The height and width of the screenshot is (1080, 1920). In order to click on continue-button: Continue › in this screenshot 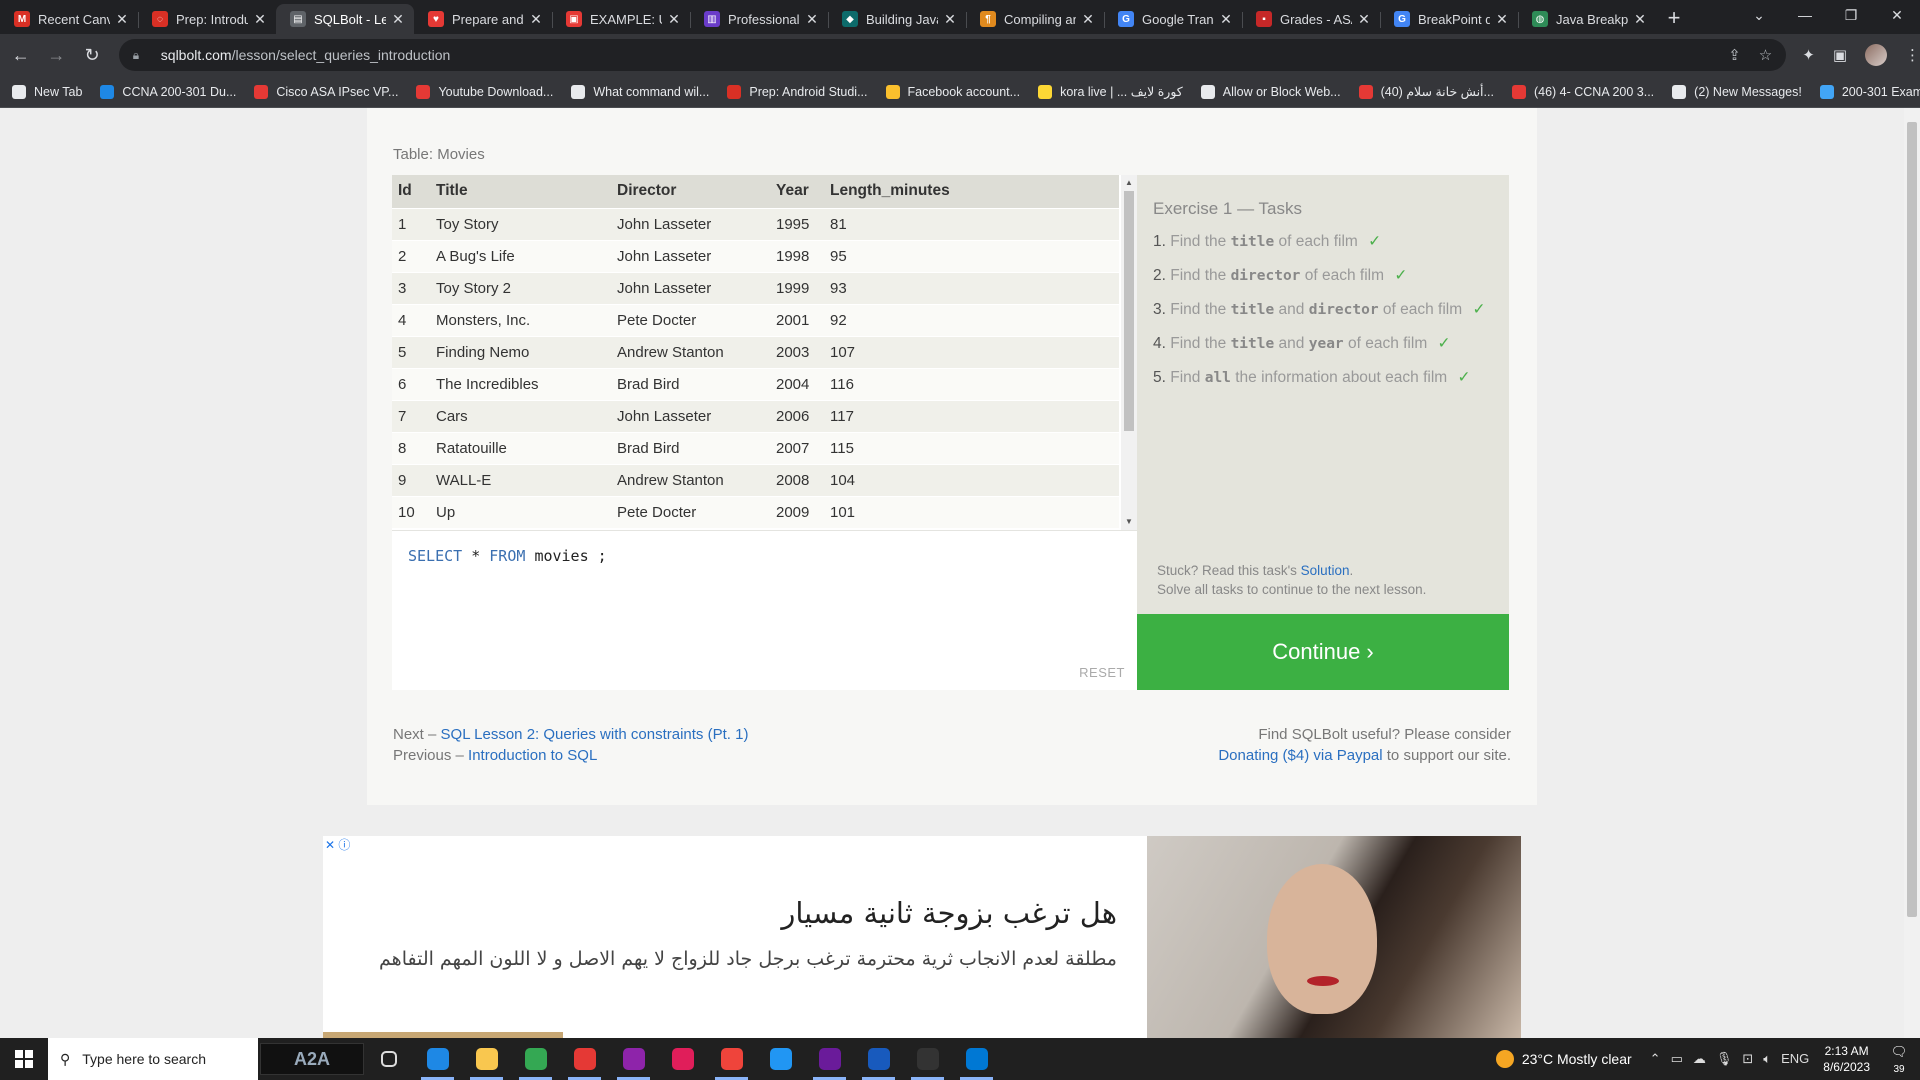, I will do `click(1323, 652)`.